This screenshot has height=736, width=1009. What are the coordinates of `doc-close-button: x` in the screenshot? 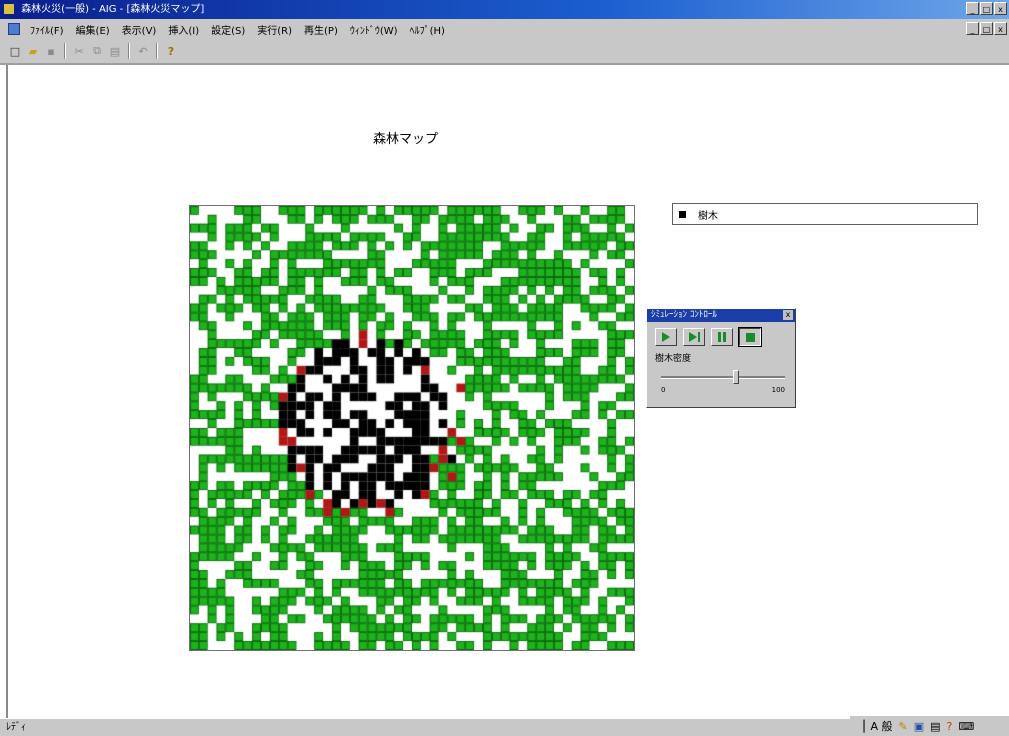 It's located at (1000, 28).